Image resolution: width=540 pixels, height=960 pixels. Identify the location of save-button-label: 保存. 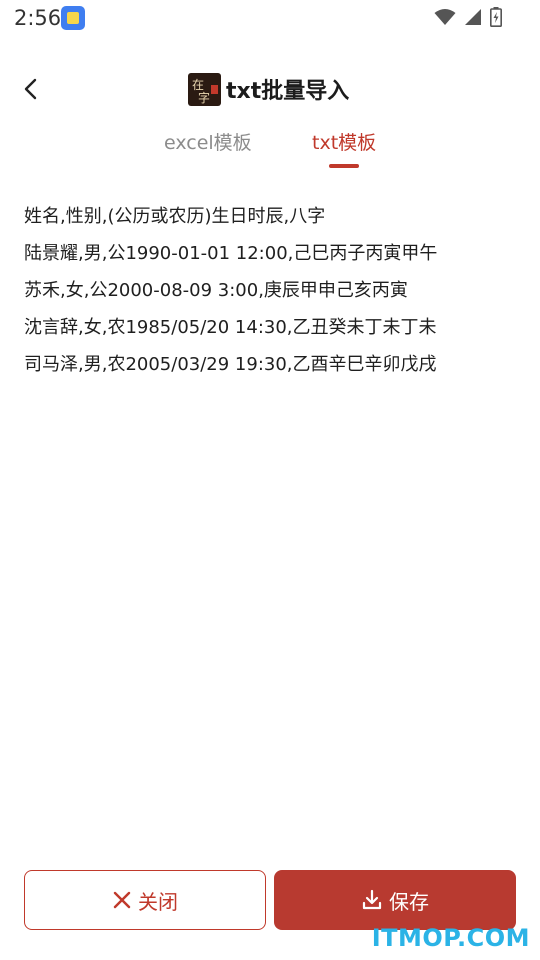
(409, 901).